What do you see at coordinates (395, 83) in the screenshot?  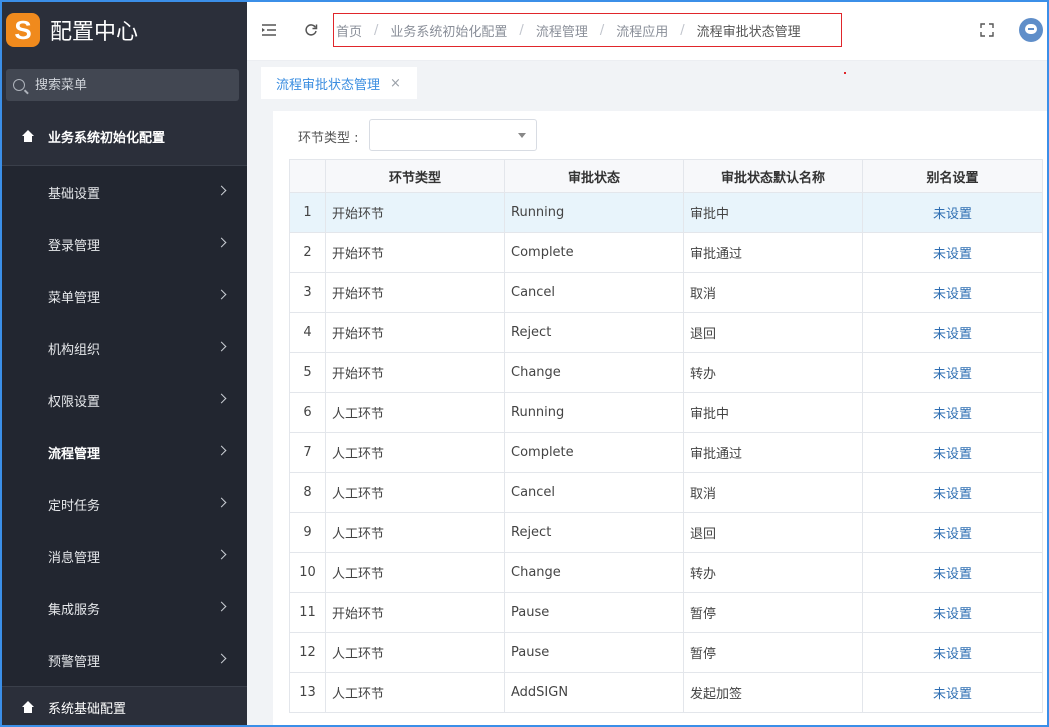 I see `close-icon: ×` at bounding box center [395, 83].